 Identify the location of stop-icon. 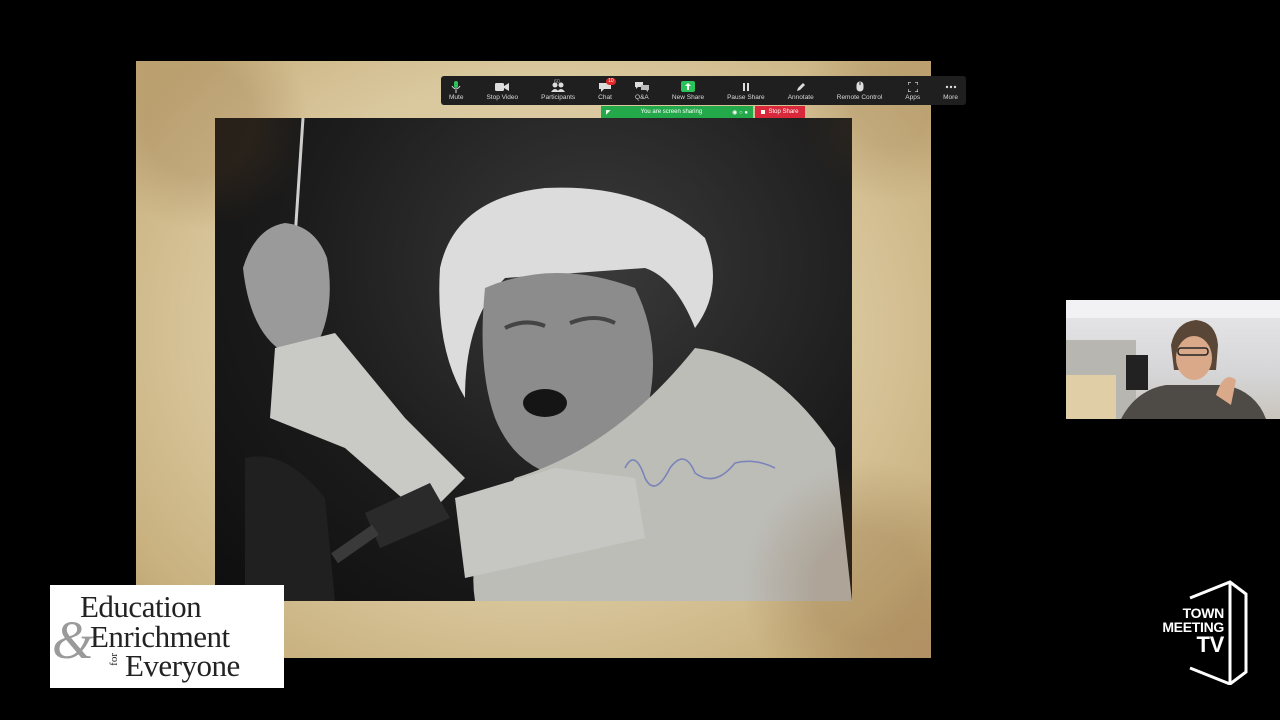
(763, 112).